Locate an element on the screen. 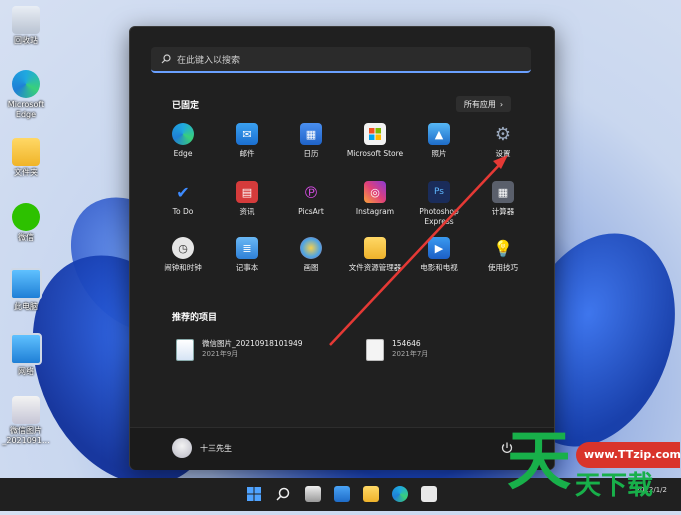  search-icon is located at coordinates (283, 494).